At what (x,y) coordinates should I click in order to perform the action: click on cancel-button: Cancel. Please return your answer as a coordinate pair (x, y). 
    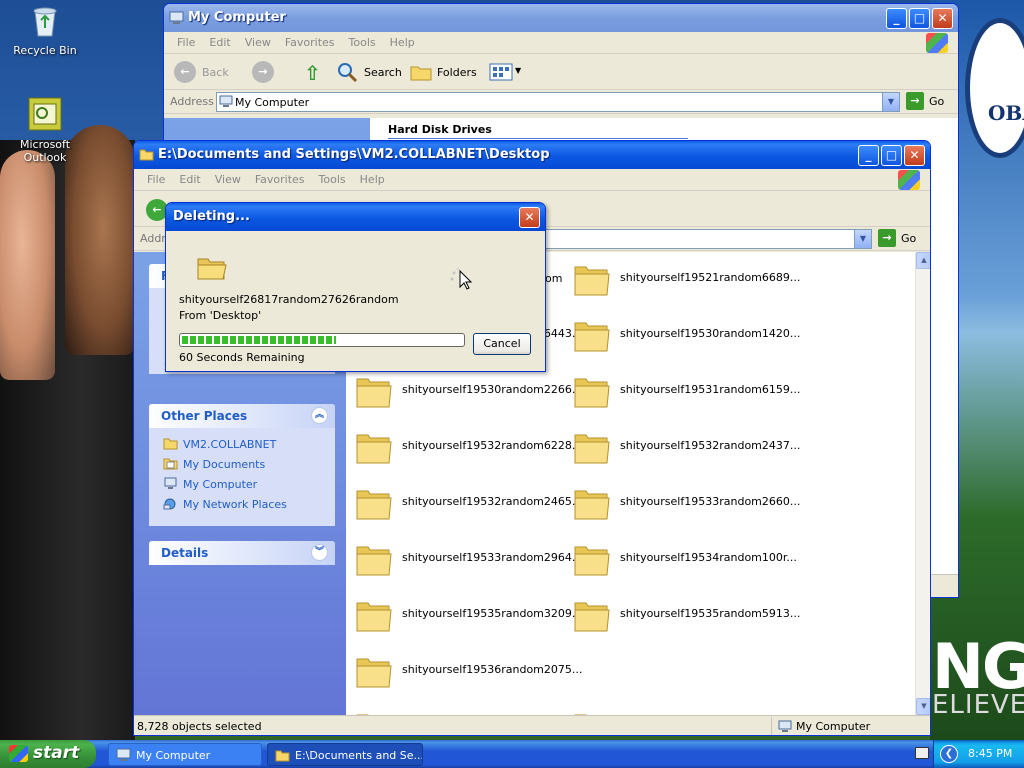
    Looking at the image, I should click on (502, 344).